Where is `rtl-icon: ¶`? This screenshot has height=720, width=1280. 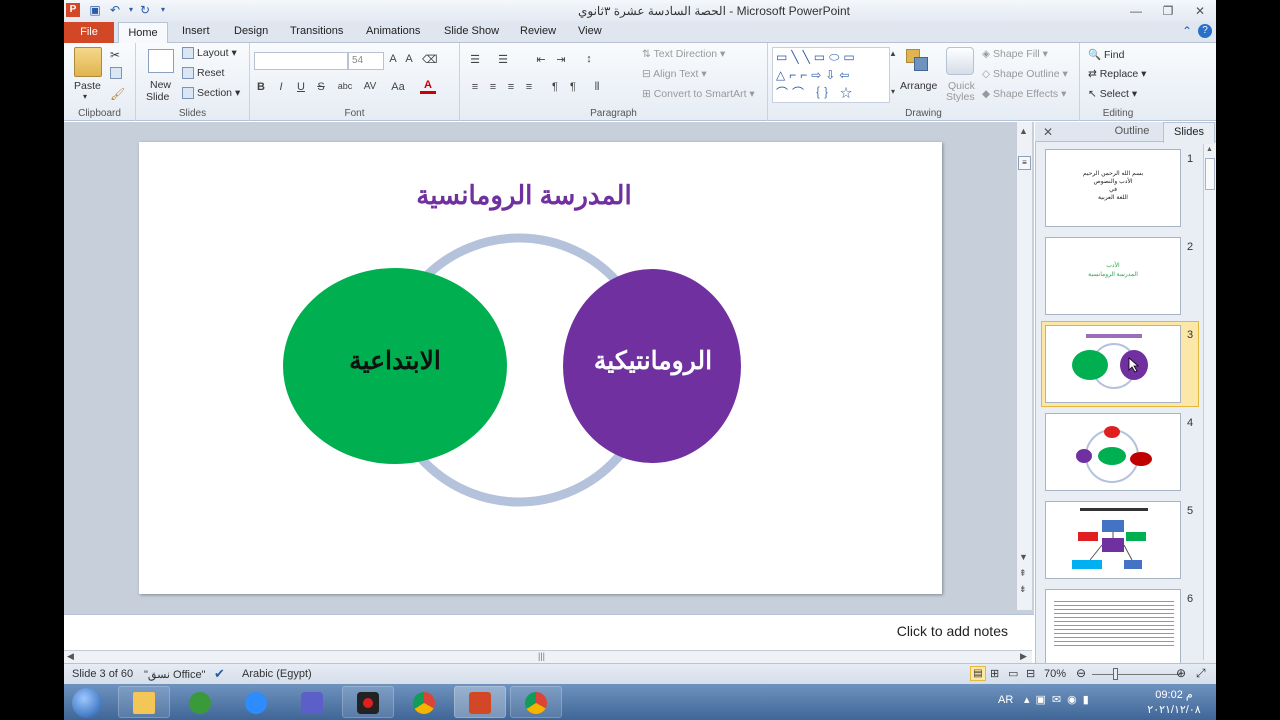 rtl-icon: ¶ is located at coordinates (555, 87).